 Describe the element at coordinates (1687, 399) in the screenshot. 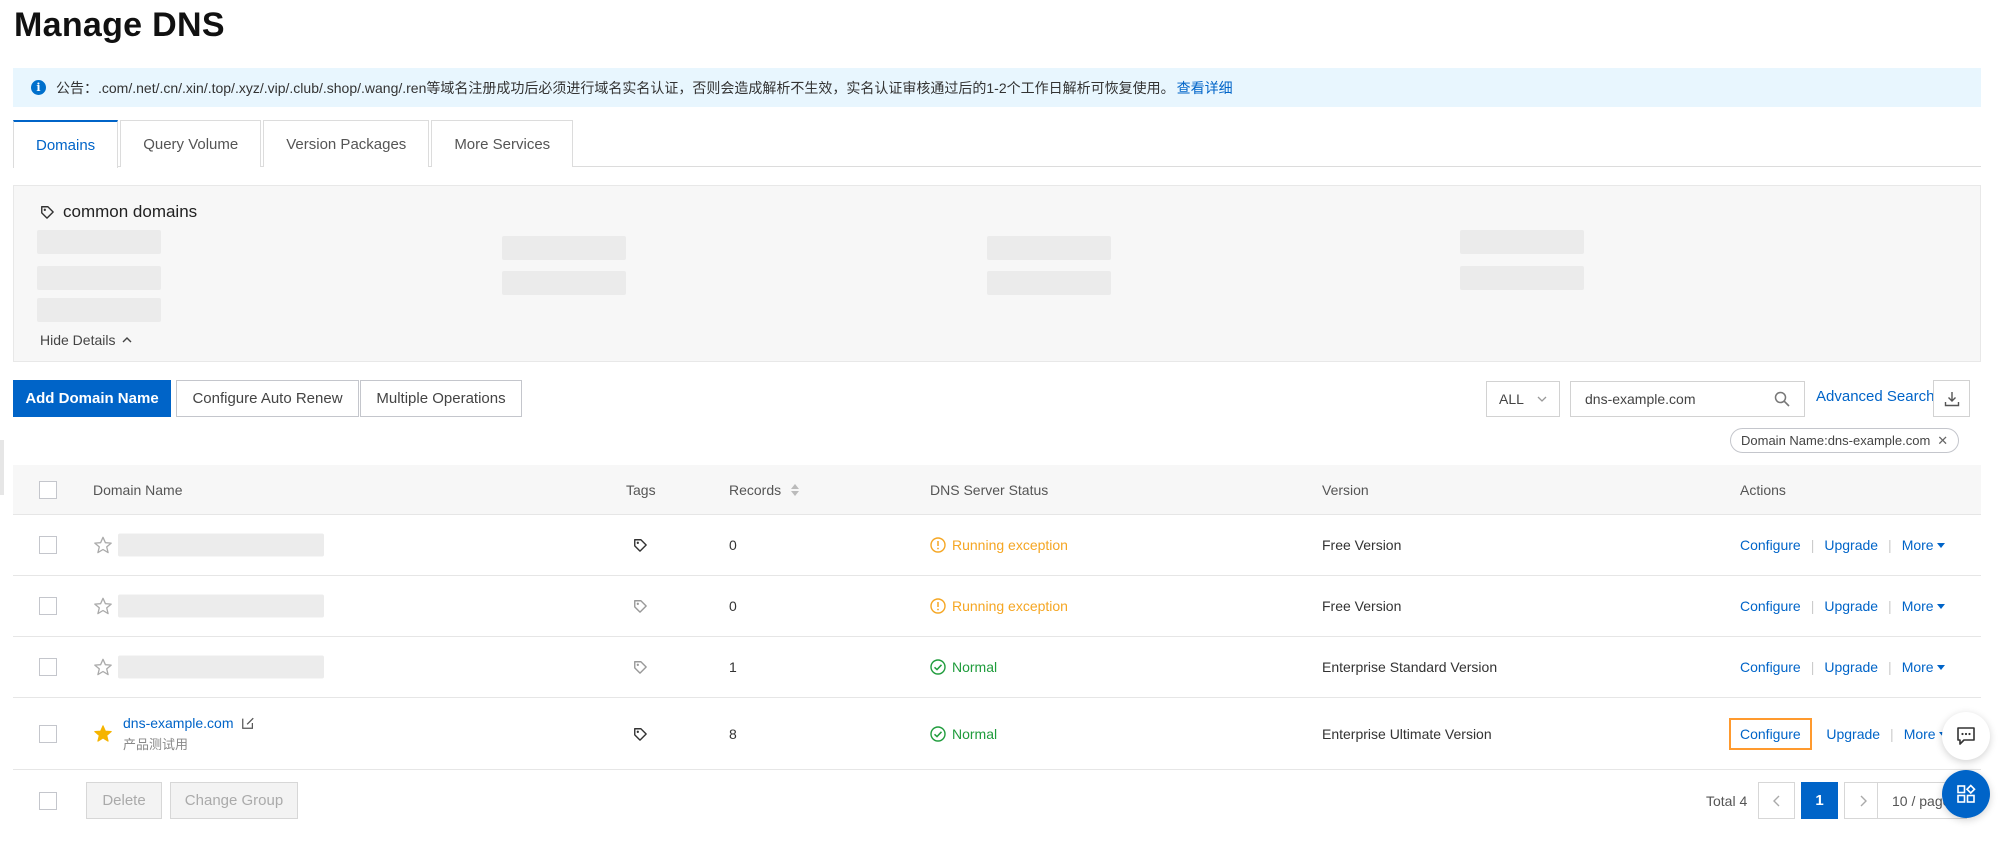

I see `search-input: dns-example.com` at that location.